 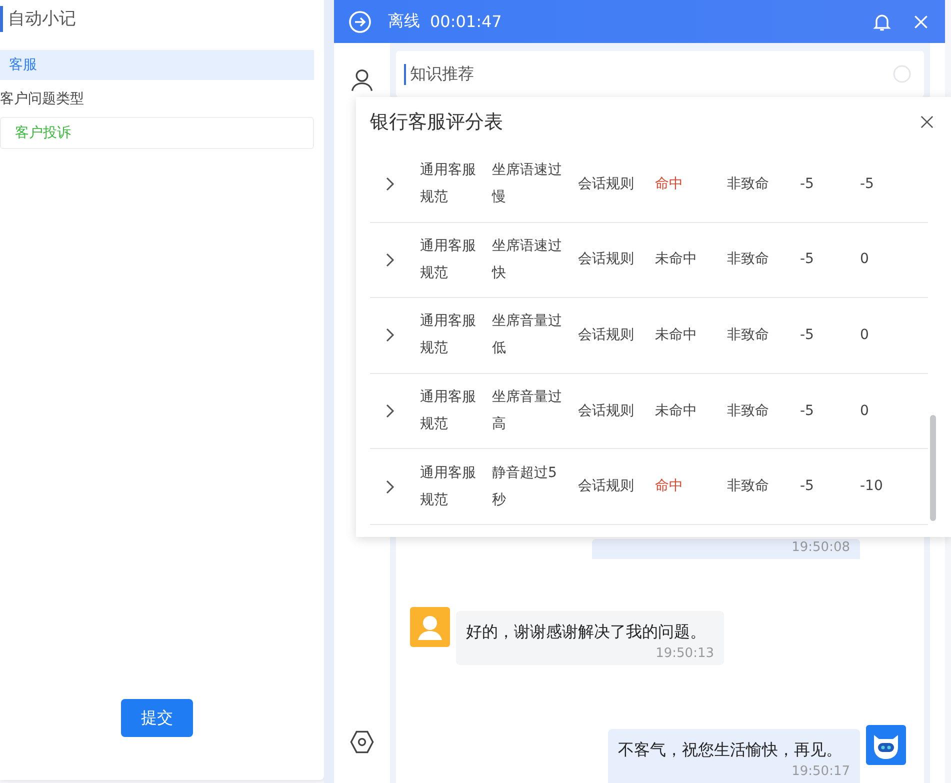 I want to click on knowledge-title: 知识推荐, so click(x=439, y=74).